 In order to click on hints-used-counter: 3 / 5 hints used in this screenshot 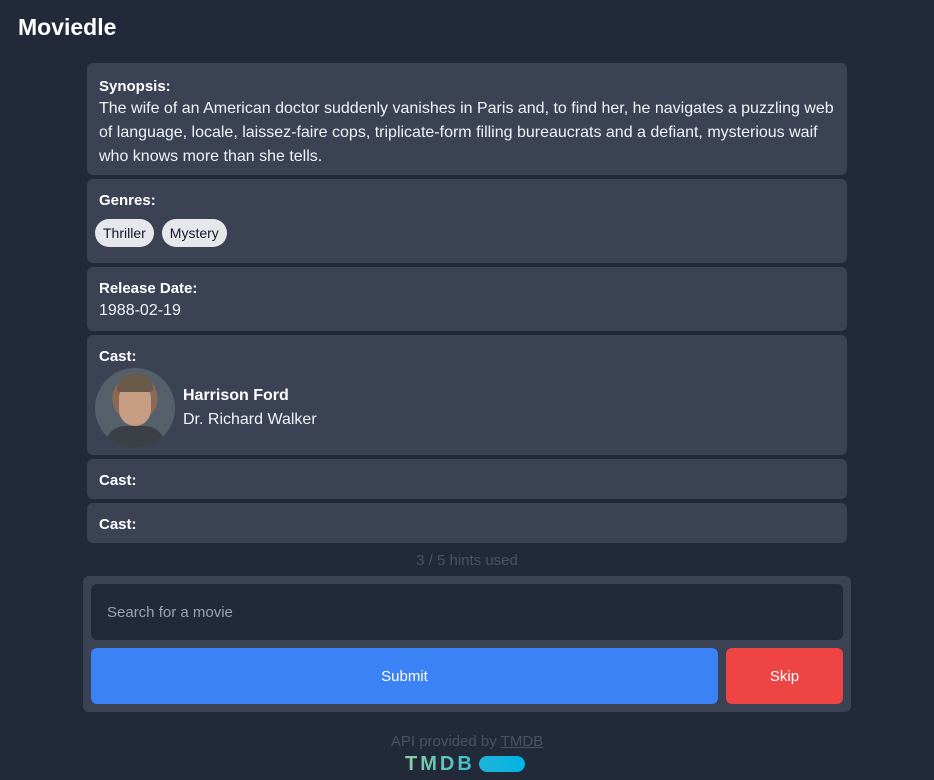, I will do `click(467, 560)`.